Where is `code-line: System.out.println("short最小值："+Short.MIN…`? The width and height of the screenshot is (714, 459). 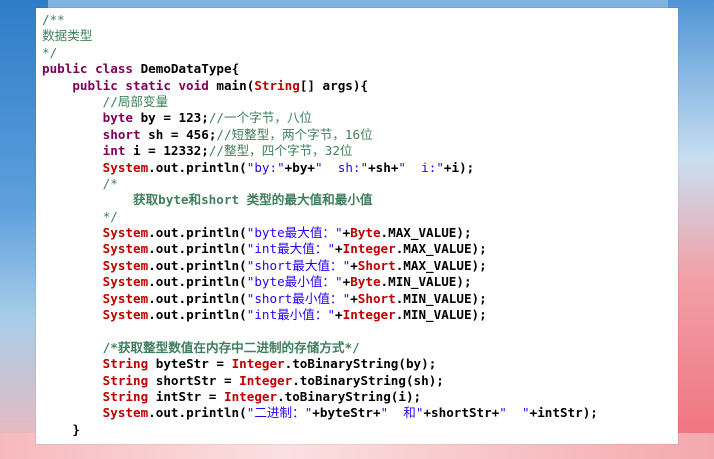
code-line: System.out.println("short最小值："+Short.MIN… is located at coordinates (320, 299).